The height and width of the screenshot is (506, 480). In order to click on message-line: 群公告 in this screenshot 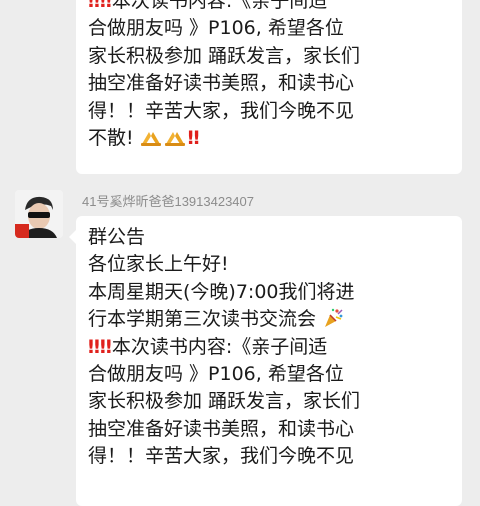, I will do `click(117, 237)`.